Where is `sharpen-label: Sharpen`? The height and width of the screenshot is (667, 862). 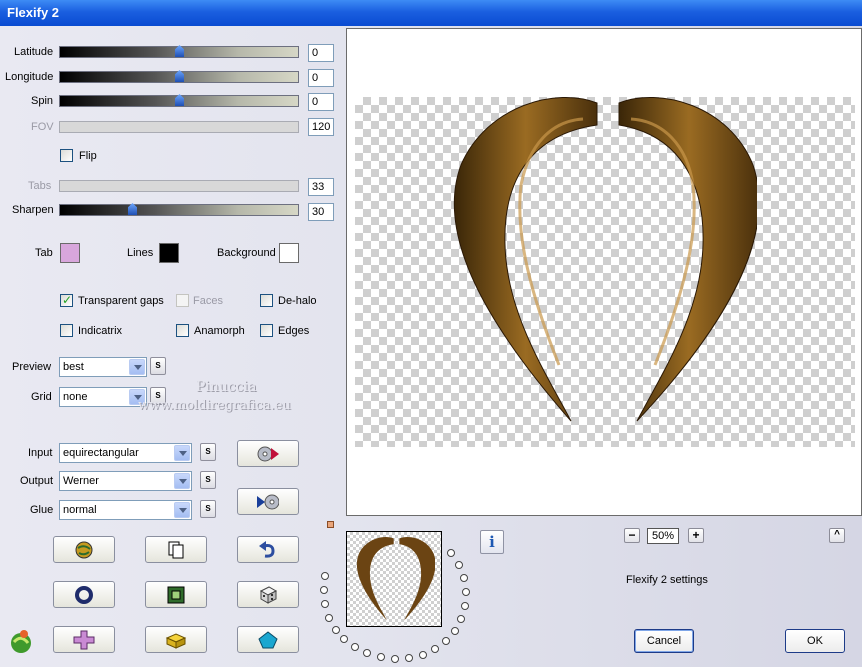 sharpen-label: Sharpen is located at coordinates (33, 210).